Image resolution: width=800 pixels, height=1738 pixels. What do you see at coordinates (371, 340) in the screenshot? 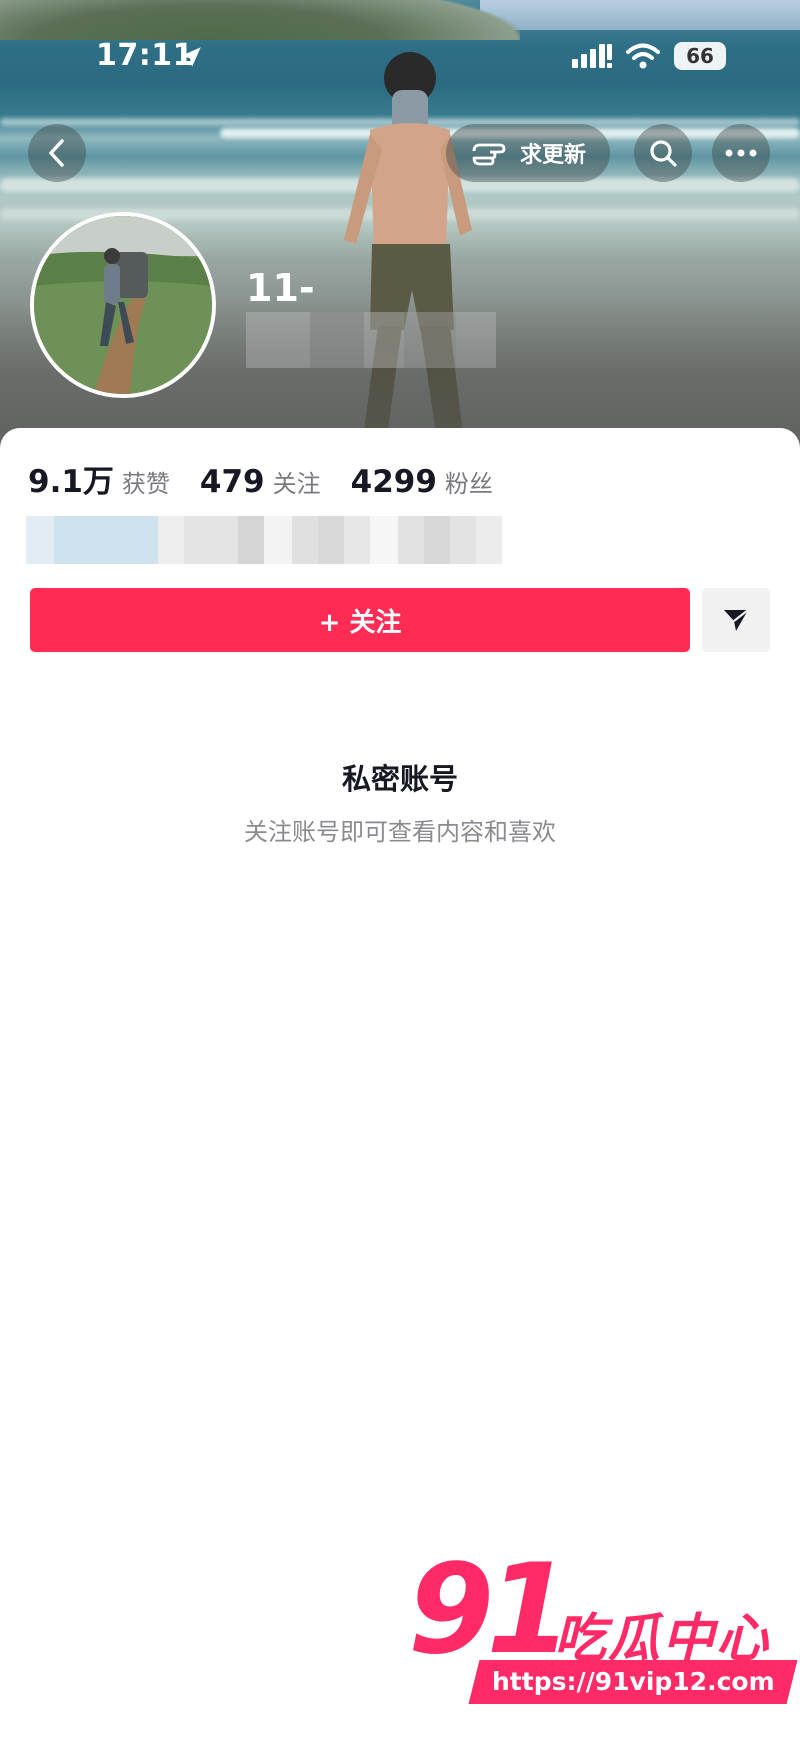
I see `blurred-user-id` at bounding box center [371, 340].